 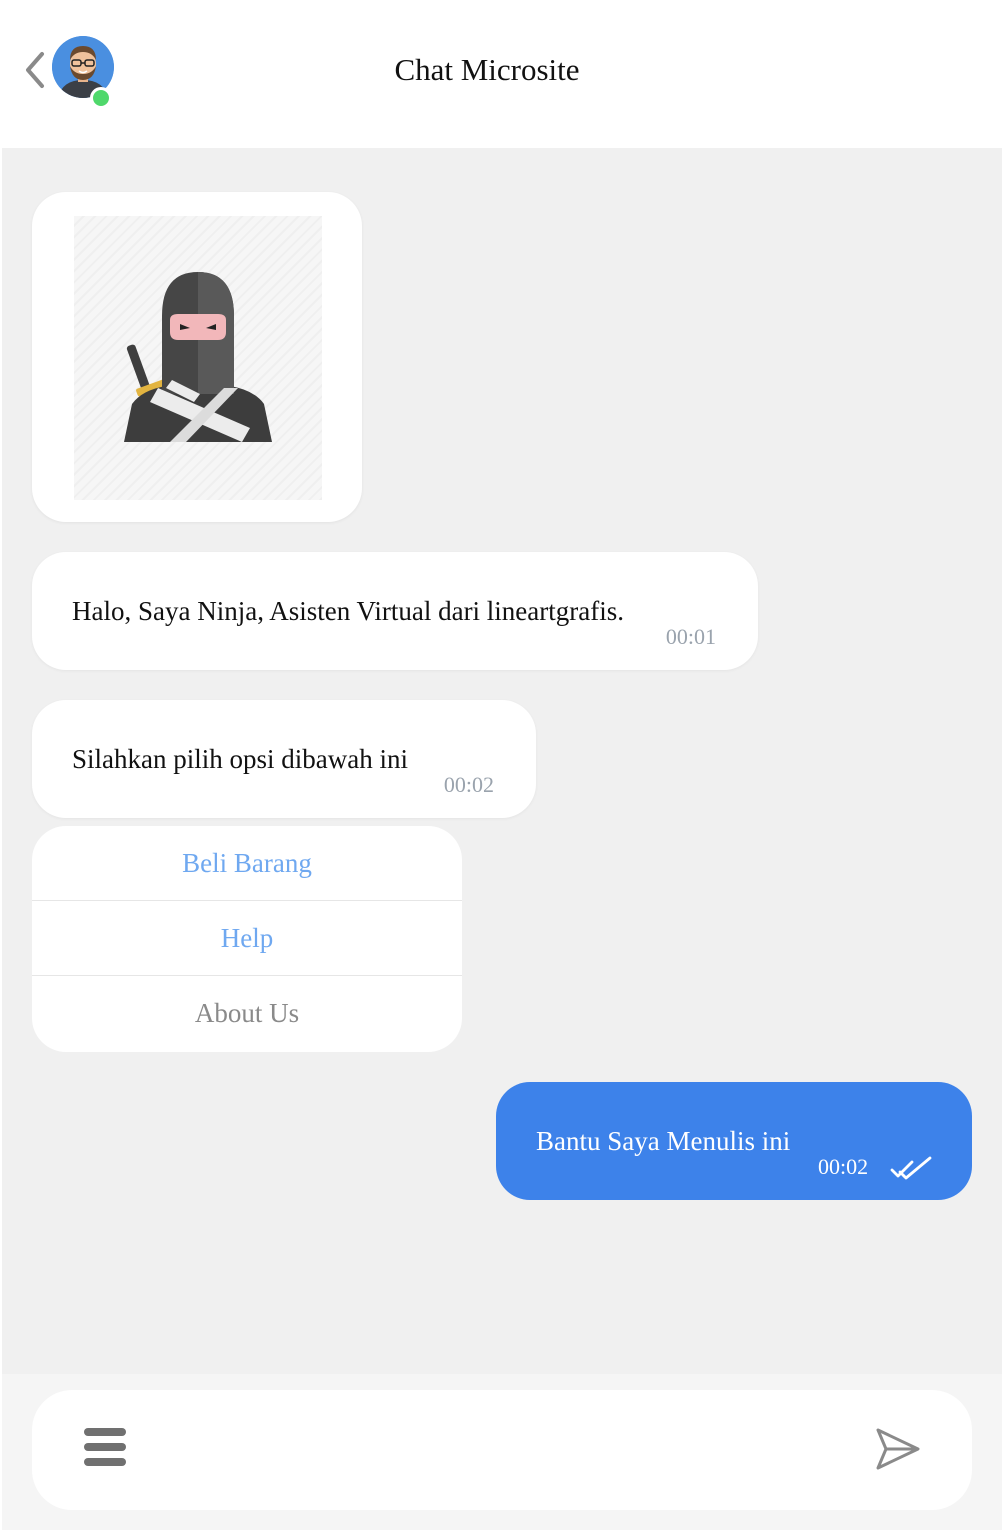 I want to click on option-help: Help, so click(x=247, y=938).